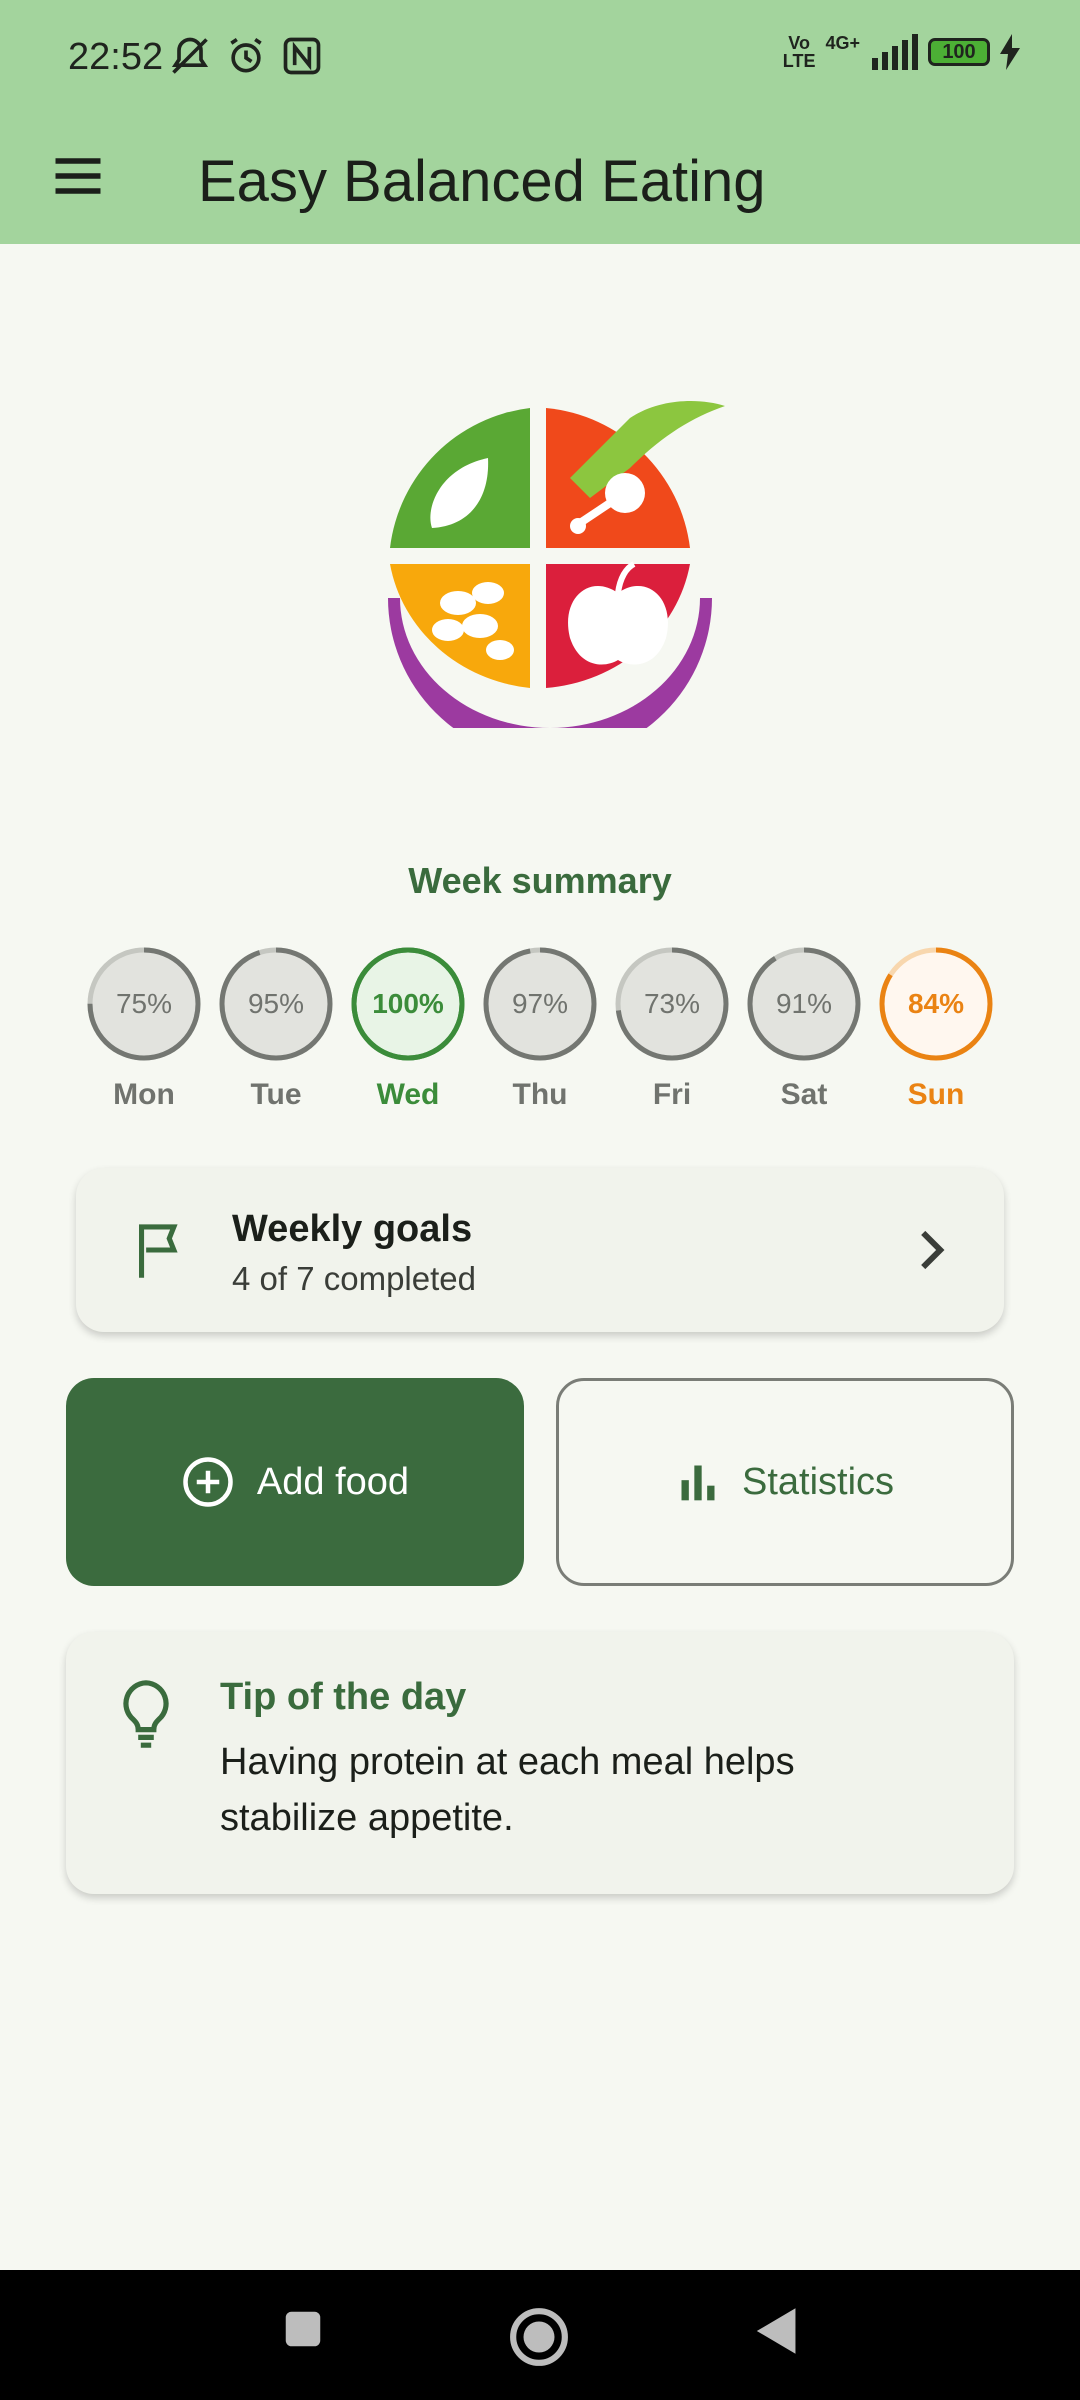 This screenshot has width=1080, height=2400. Describe the element at coordinates (799, 43) in the screenshot. I see `volte-top: Vo` at that location.